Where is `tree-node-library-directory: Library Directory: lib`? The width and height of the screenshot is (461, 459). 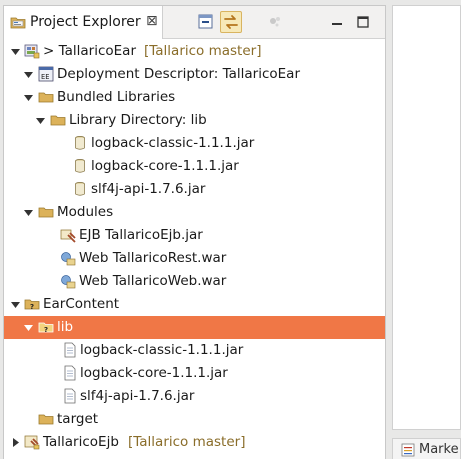
tree-node-library-directory: Library Directory: lib is located at coordinates (194, 120).